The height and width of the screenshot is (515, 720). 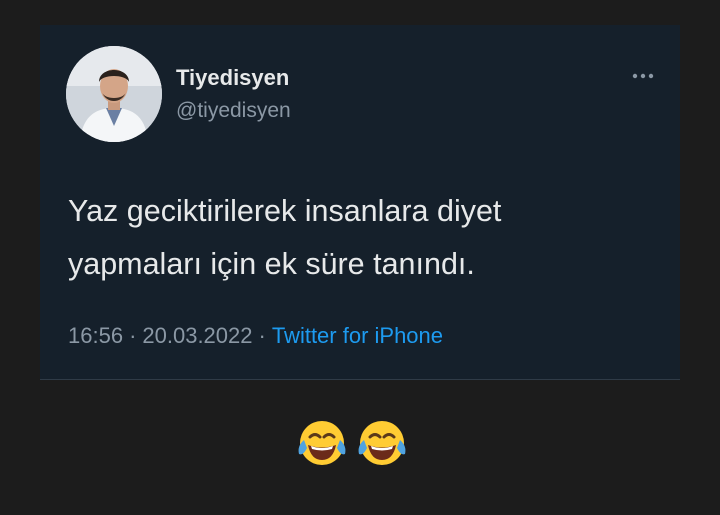 I want to click on tweet-text-line-2: yapmaları için ek süre tanındı., so click(x=271, y=264).